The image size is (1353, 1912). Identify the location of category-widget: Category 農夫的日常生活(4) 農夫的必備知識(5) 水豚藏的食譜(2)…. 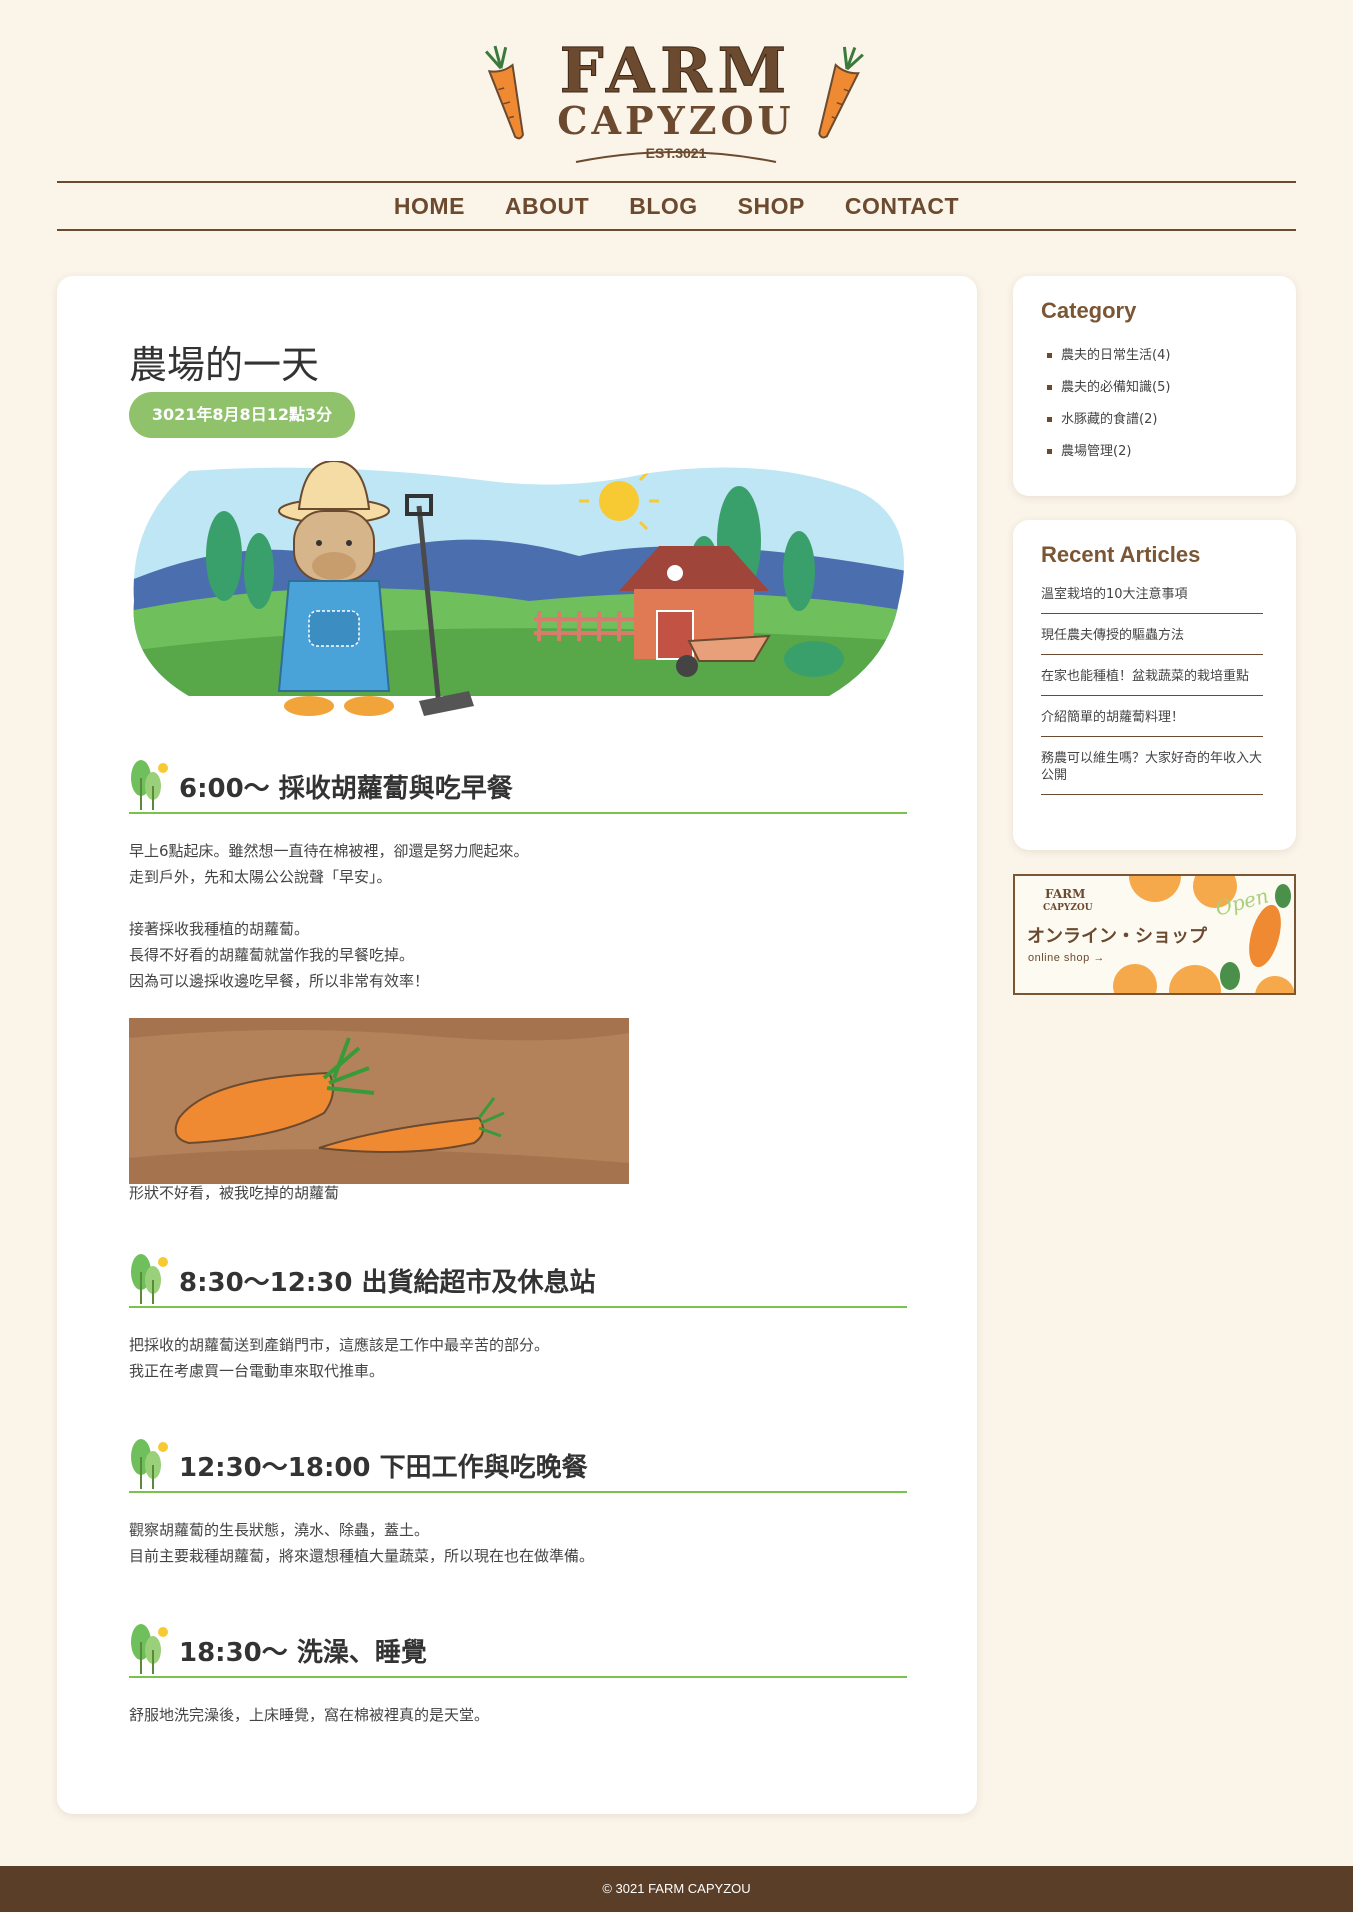
(1154, 386).